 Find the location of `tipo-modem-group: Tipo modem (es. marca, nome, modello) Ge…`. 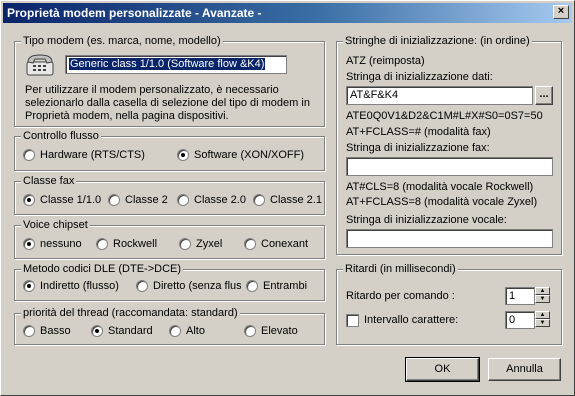

tipo-modem-group: Tipo modem (es. marca, nome, modello) Ge… is located at coordinates (169, 81).